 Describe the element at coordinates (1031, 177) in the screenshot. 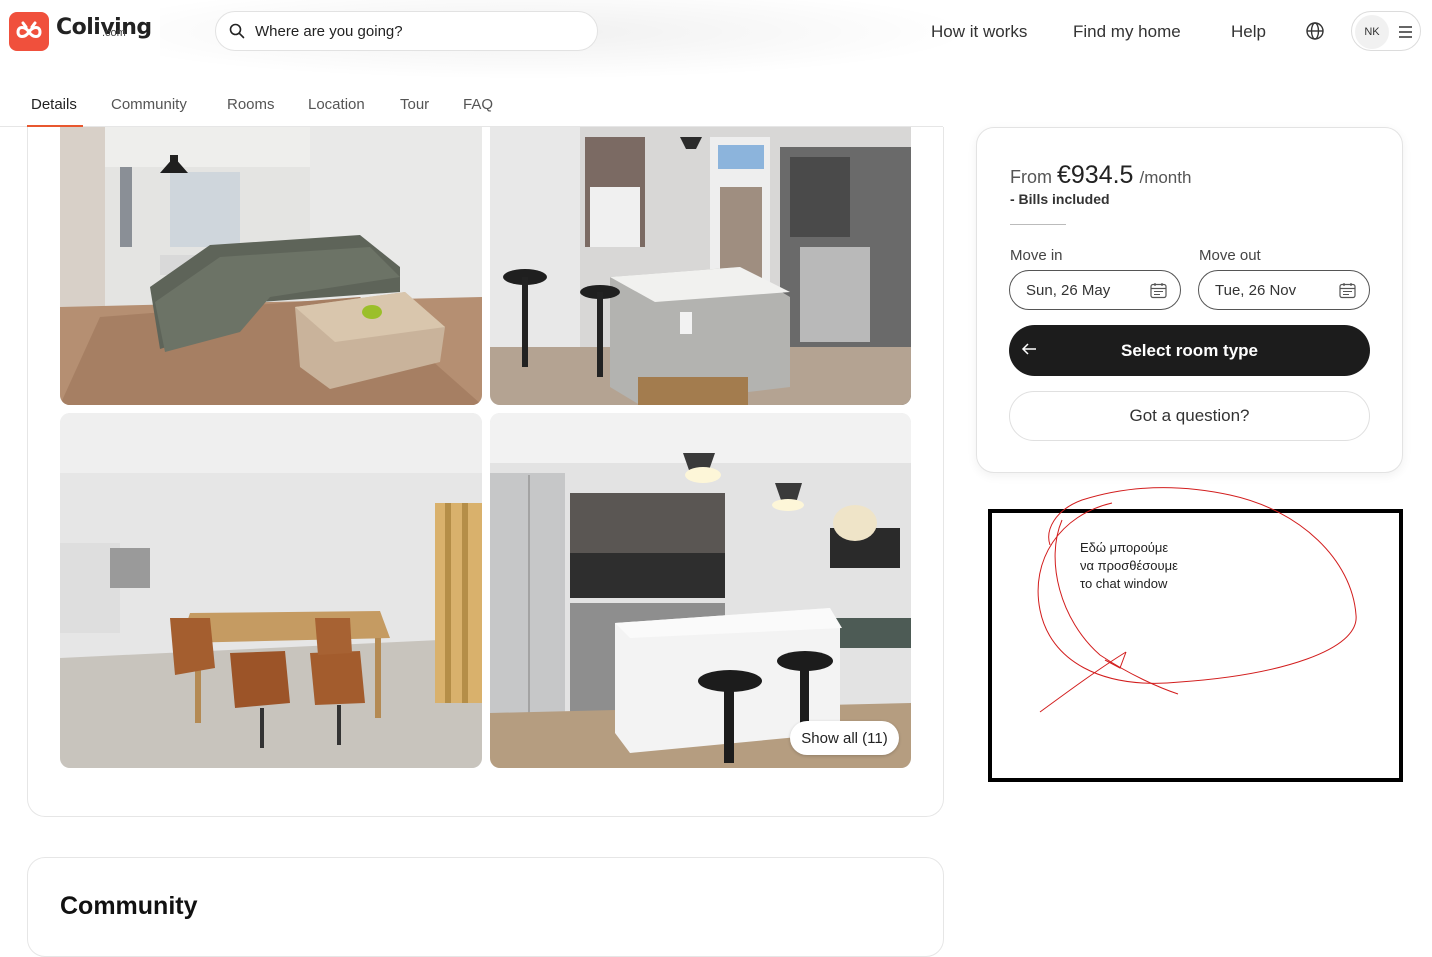

I see `price-prefix: From` at that location.